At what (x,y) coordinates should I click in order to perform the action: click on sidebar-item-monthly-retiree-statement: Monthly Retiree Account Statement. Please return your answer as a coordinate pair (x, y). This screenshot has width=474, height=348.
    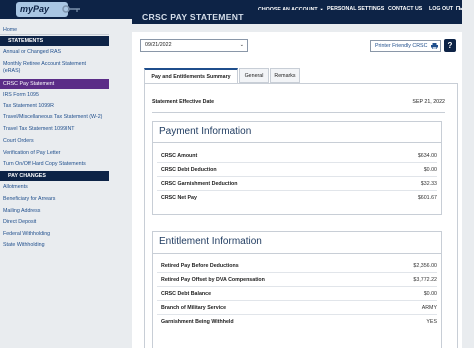
    Looking at the image, I should click on (54, 64).